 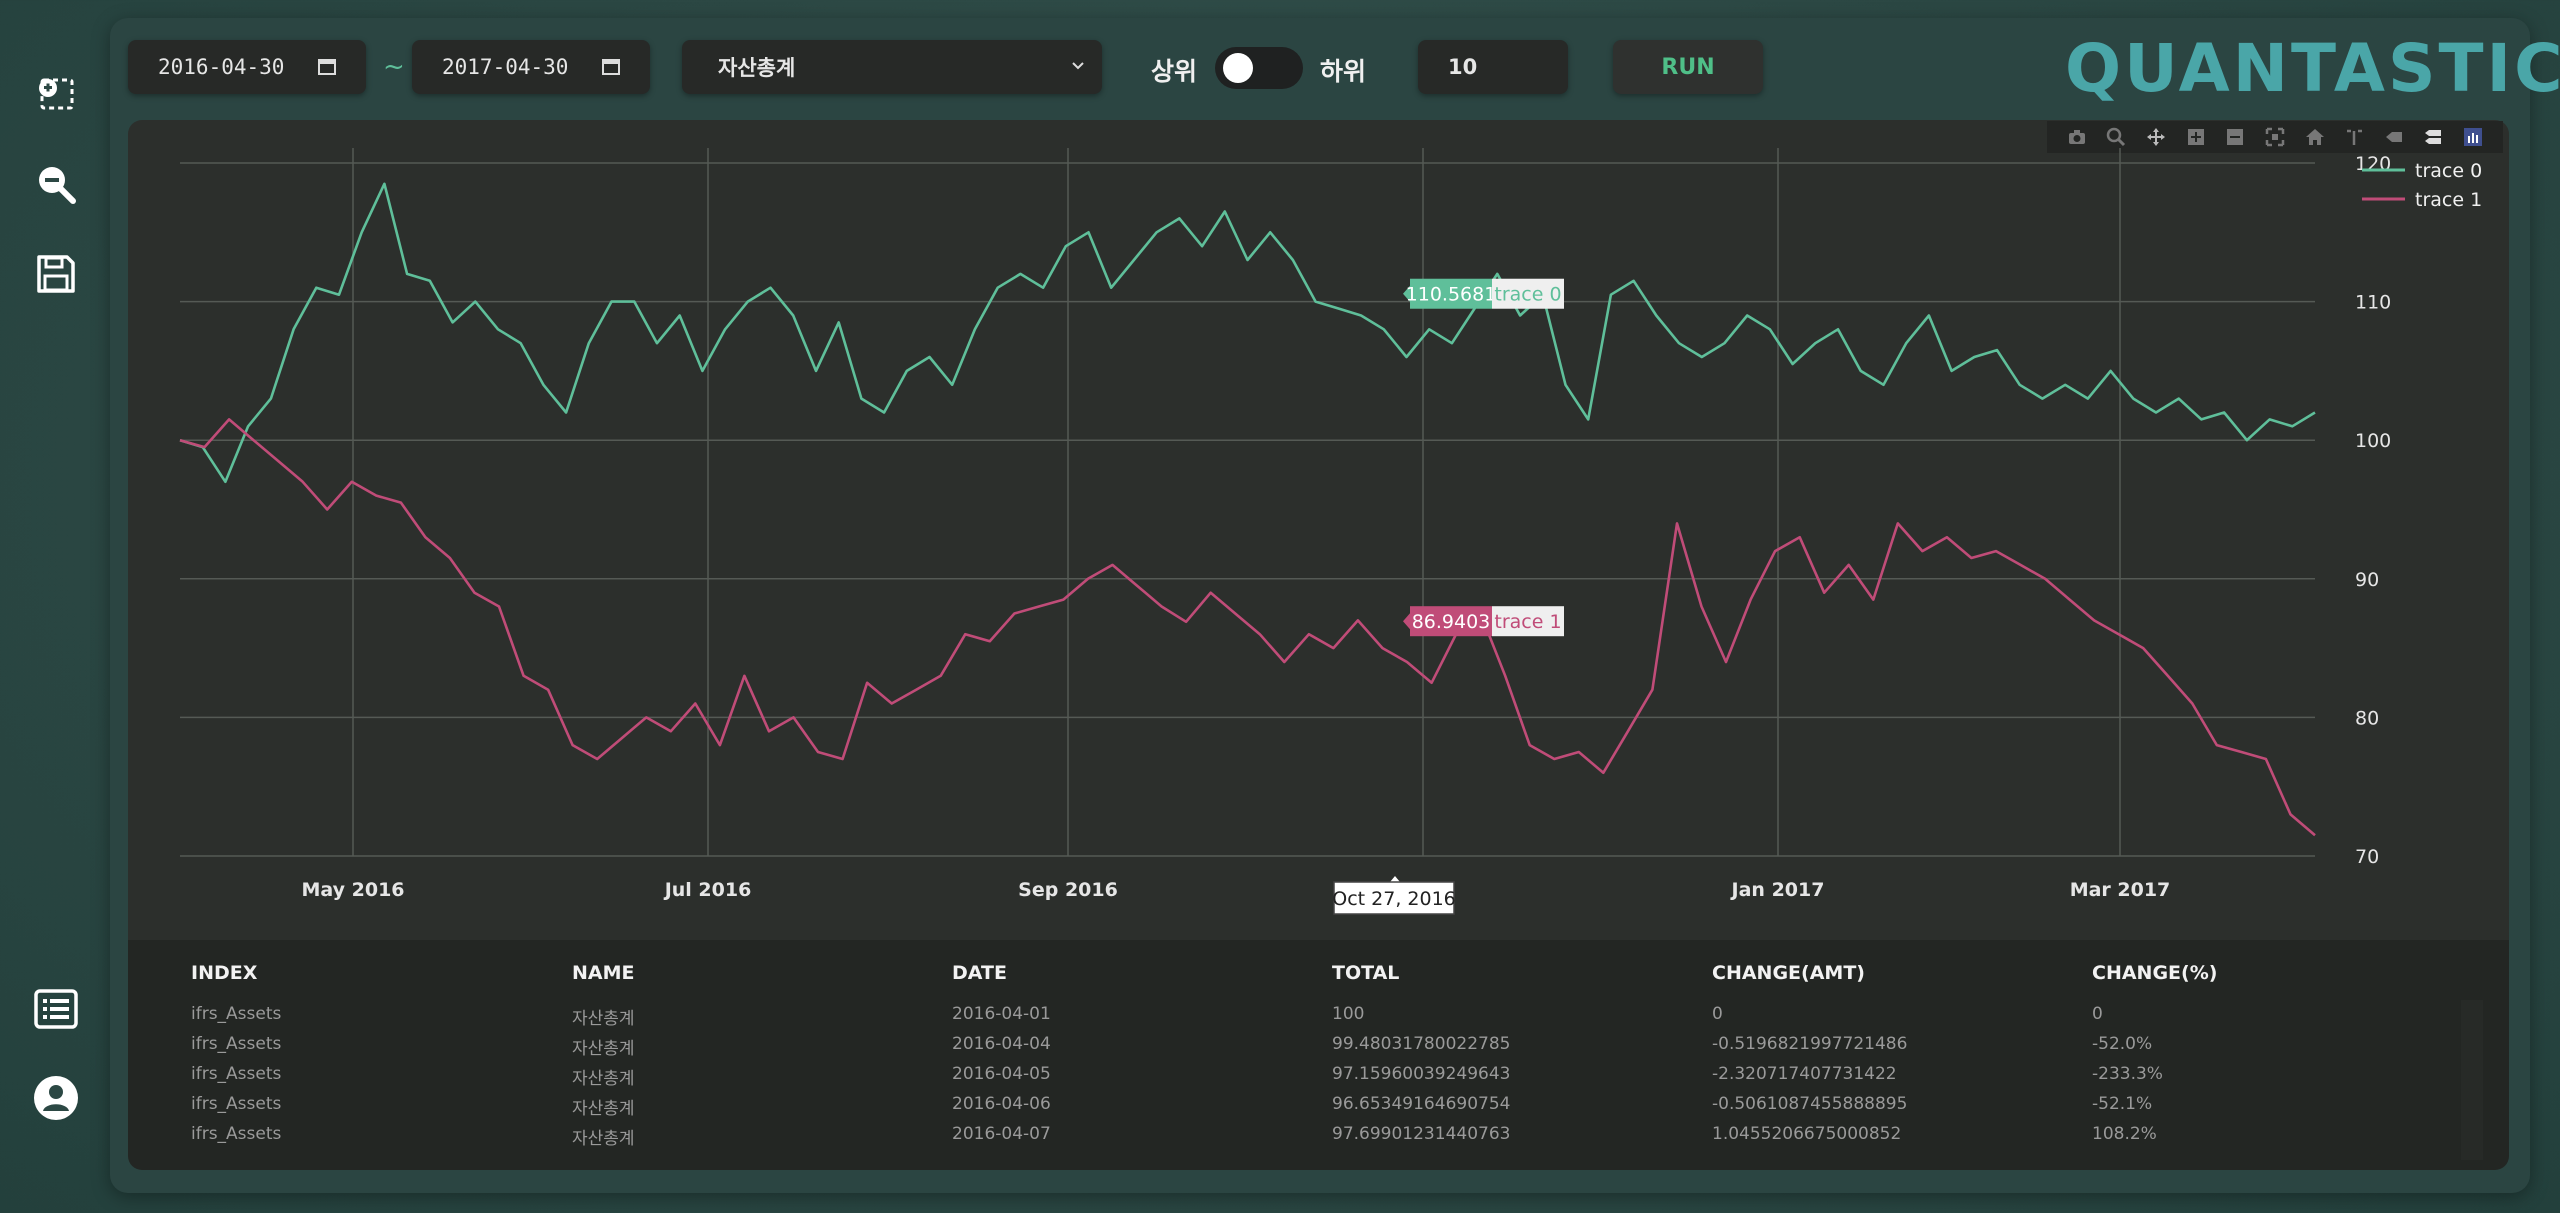 What do you see at coordinates (1463, 67) in the screenshot?
I see `count-value: 10` at bounding box center [1463, 67].